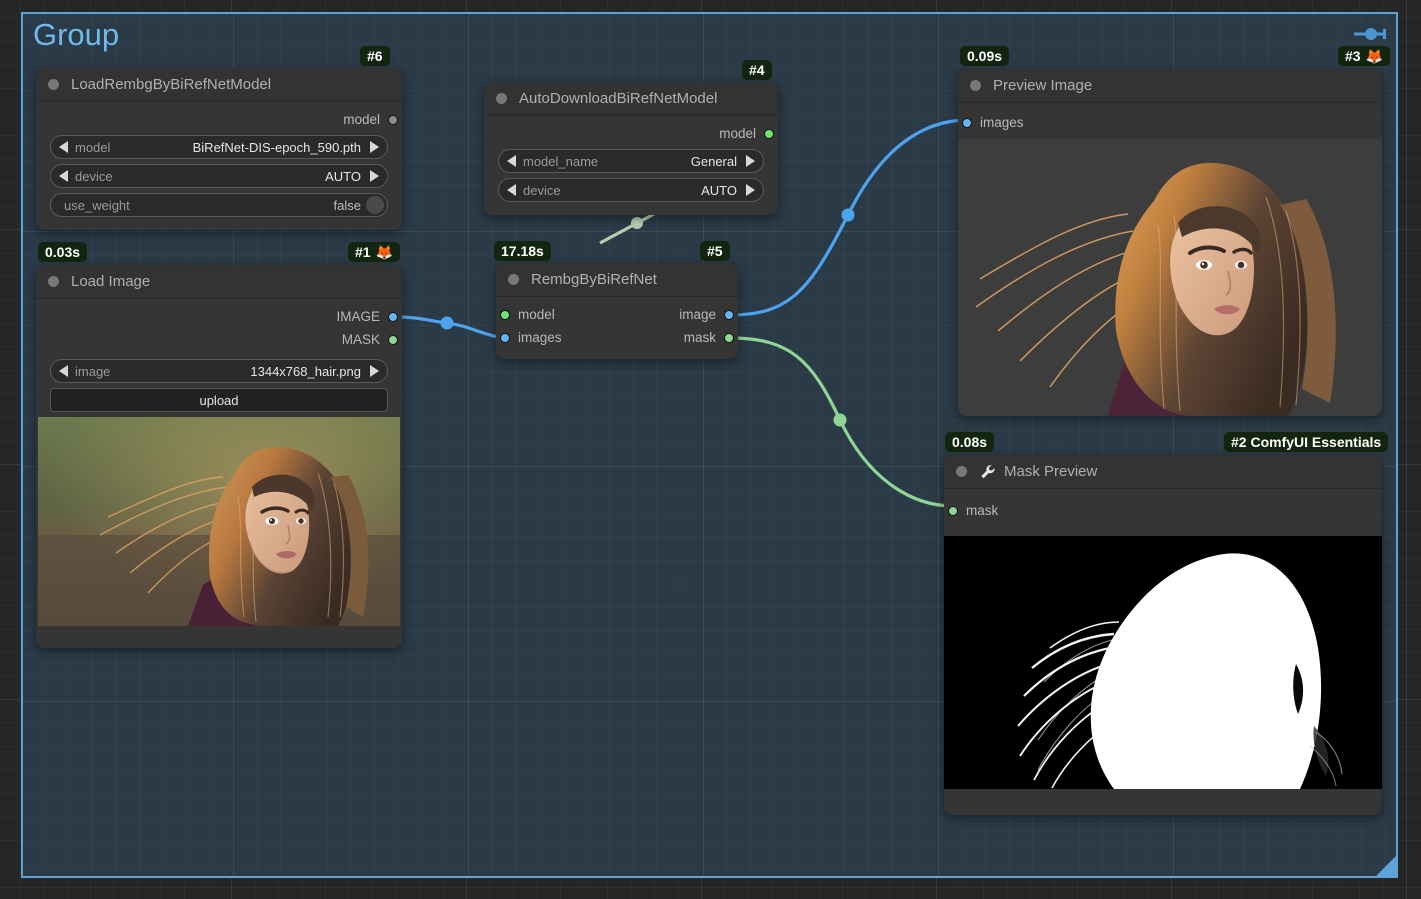 This screenshot has height=899, width=1421. Describe the element at coordinates (76, 35) in the screenshot. I see `group-title: Group` at that location.